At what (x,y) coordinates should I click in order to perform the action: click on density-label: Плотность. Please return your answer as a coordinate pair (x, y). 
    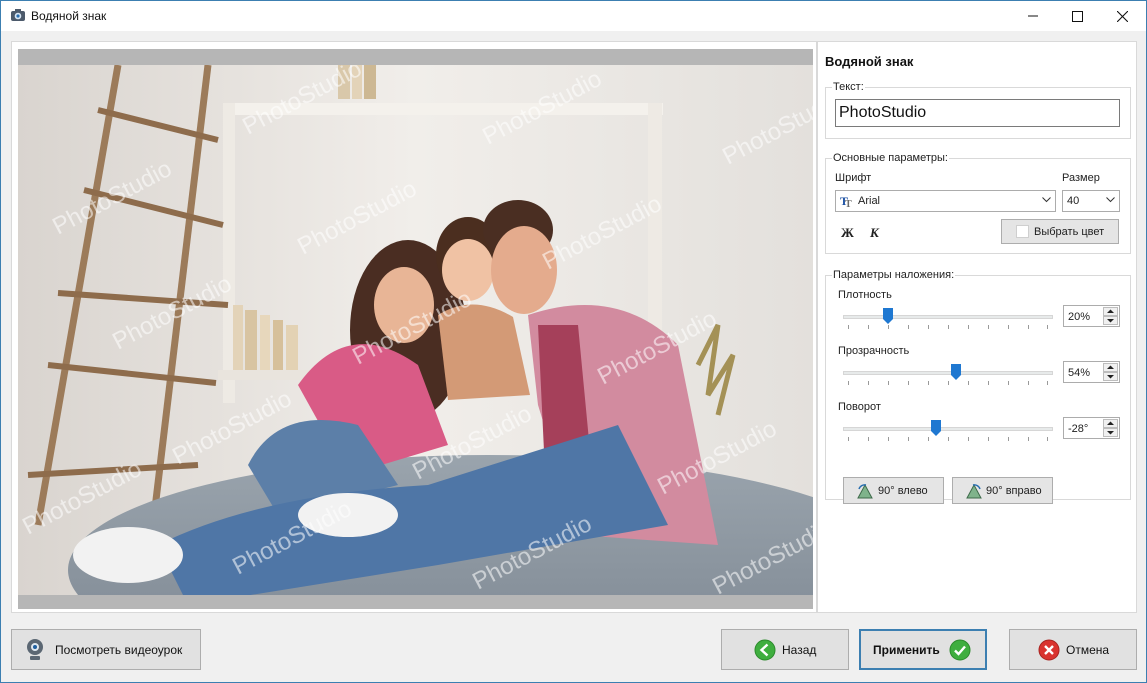
    Looking at the image, I should click on (865, 295).